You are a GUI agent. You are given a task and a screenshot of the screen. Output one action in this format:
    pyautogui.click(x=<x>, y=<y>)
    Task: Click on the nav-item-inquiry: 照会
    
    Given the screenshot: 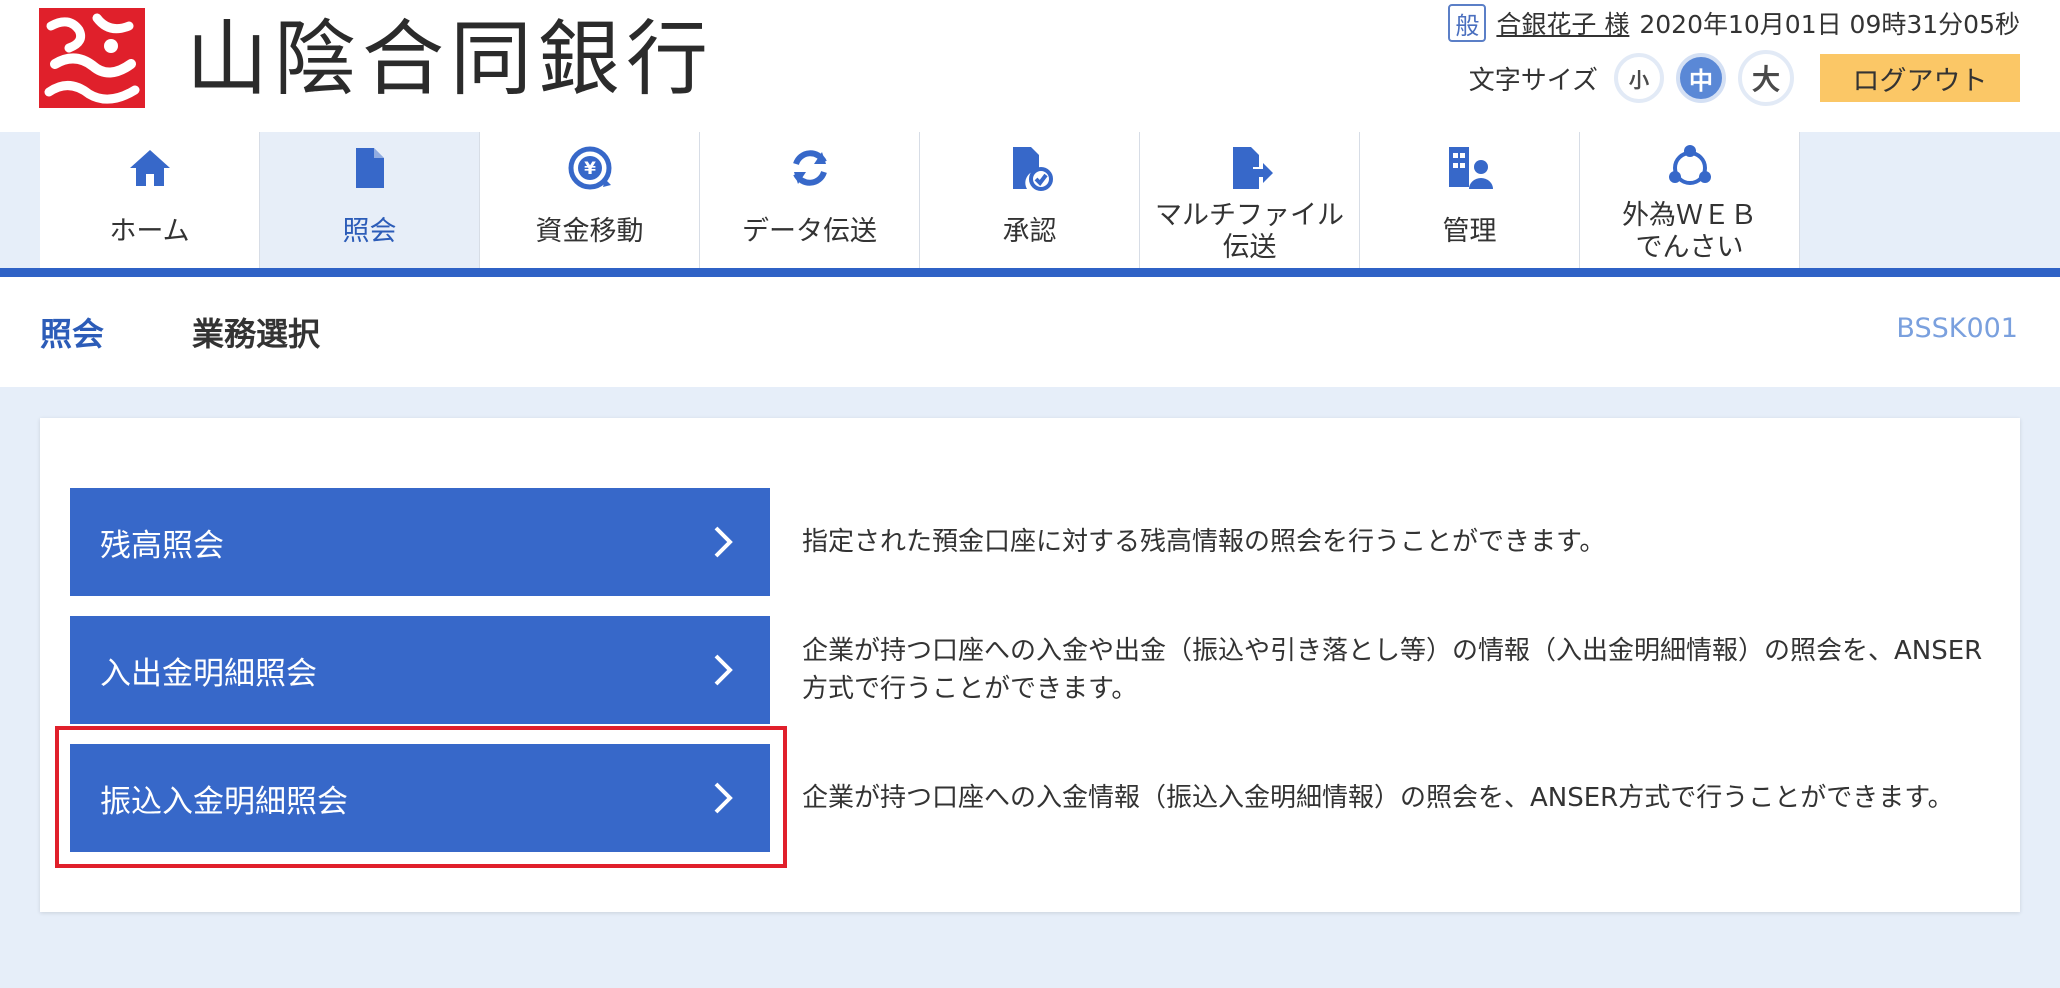 What is the action you would take?
    pyautogui.click(x=370, y=200)
    